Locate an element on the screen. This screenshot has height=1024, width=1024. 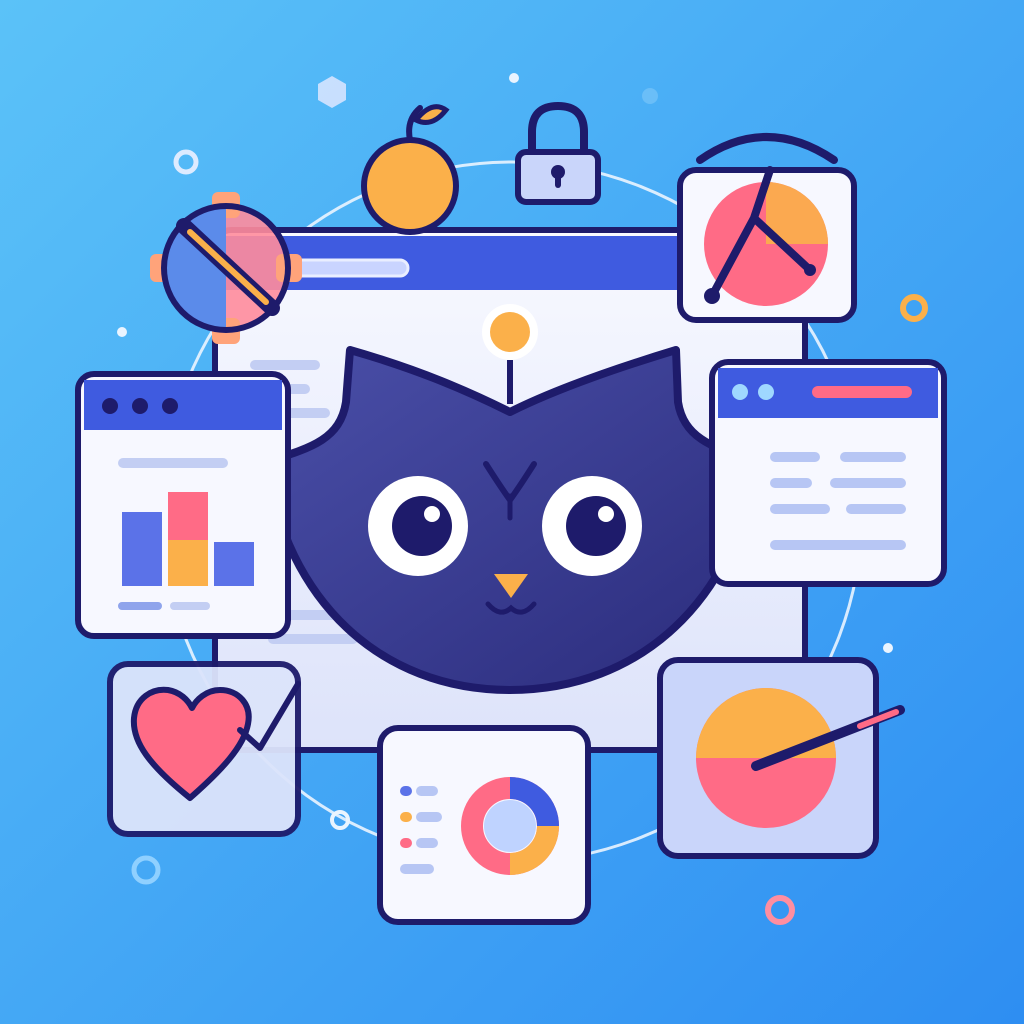
pie-chart-pen-card is located at coordinates (781, 758).